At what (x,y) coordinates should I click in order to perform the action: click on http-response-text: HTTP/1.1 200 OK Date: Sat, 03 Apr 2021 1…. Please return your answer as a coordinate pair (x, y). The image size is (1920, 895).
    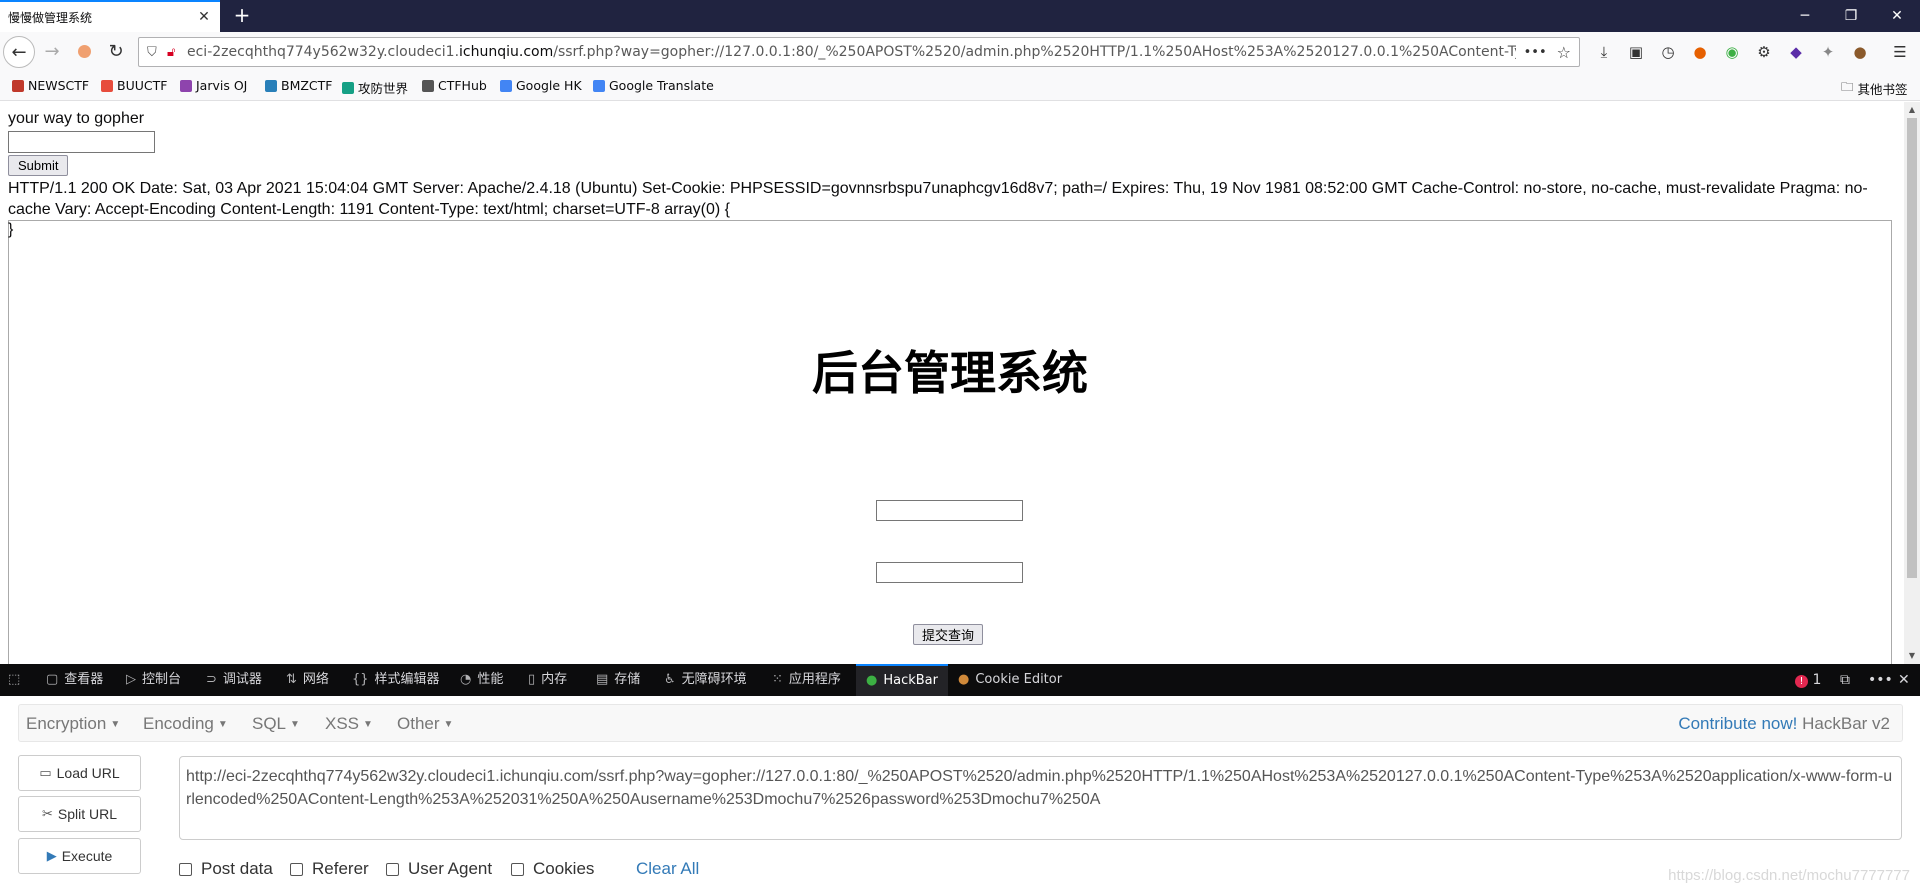
    Looking at the image, I should click on (938, 199).